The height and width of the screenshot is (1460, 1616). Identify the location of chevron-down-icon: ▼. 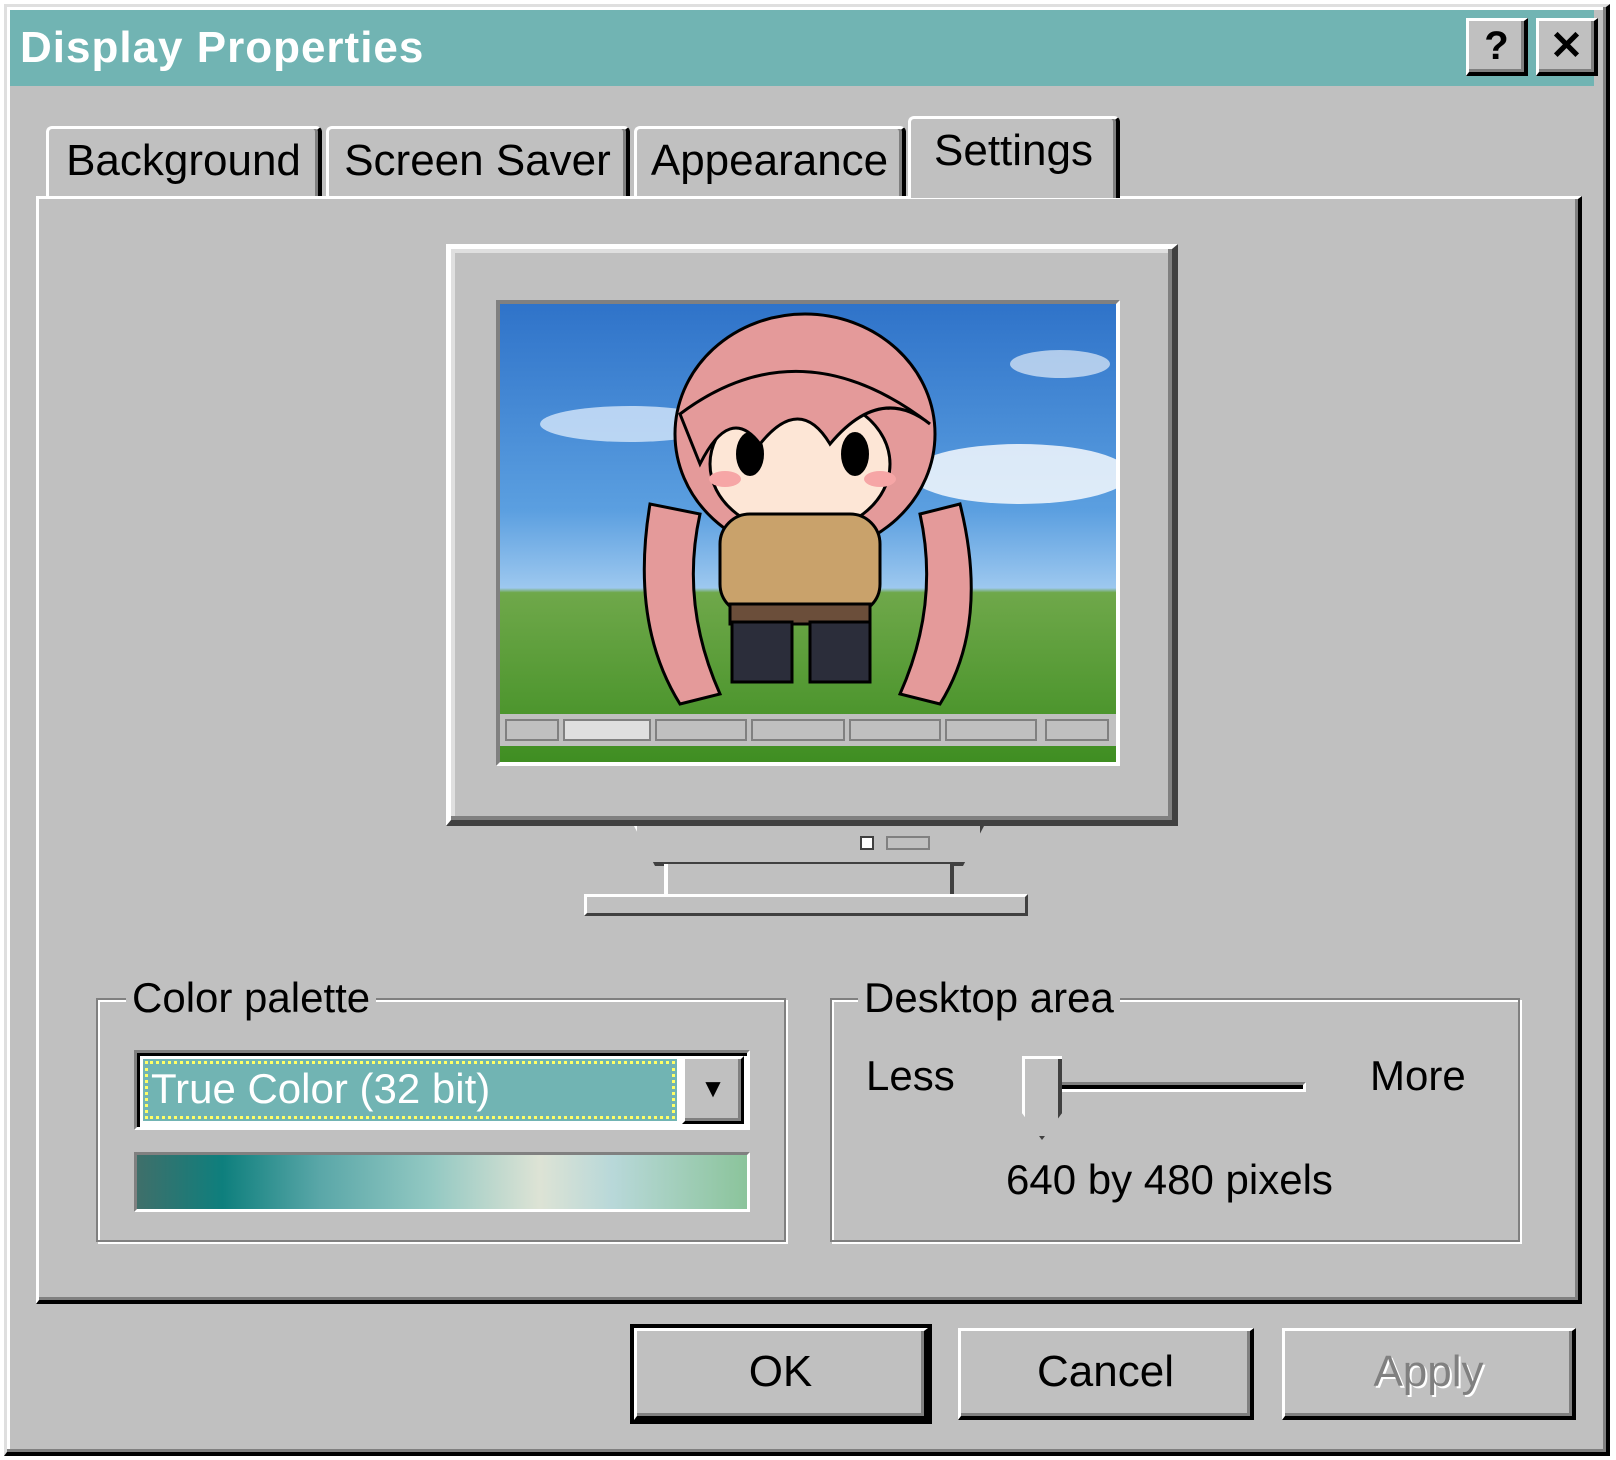
(713, 1090).